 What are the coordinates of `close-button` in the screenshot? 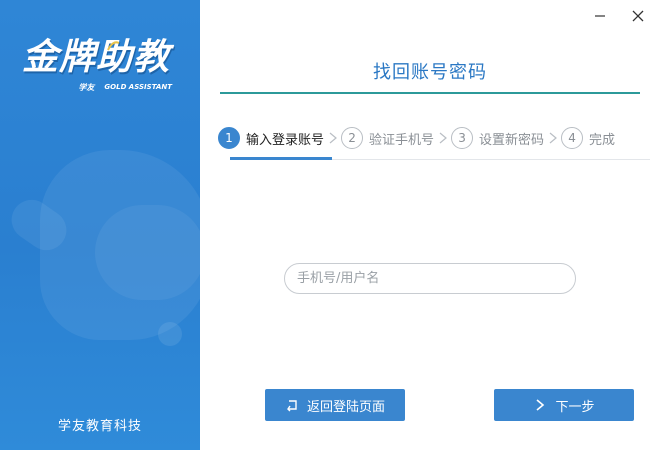 It's located at (638, 16).